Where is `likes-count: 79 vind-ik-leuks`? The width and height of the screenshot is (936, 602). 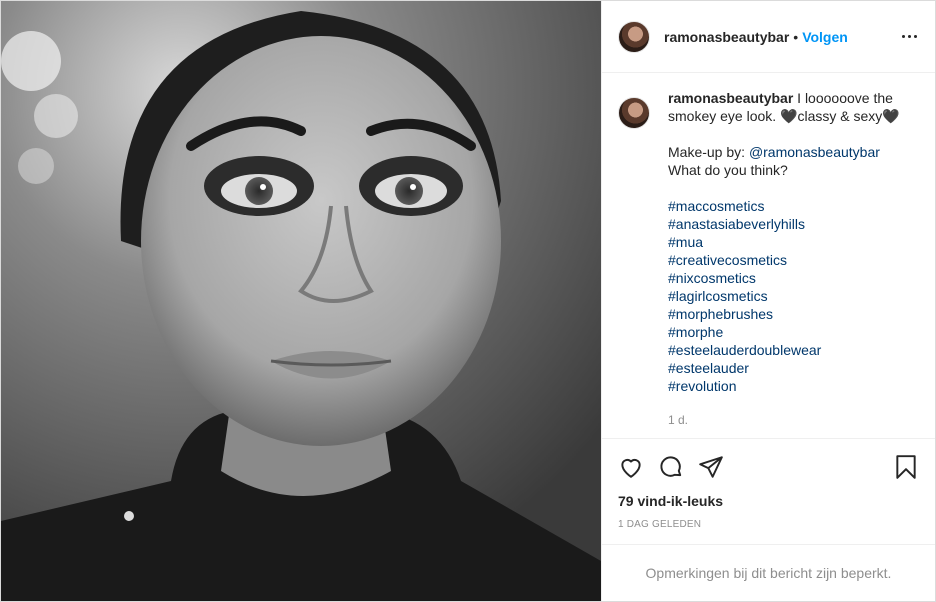 likes-count: 79 vind-ik-leuks is located at coordinates (768, 501).